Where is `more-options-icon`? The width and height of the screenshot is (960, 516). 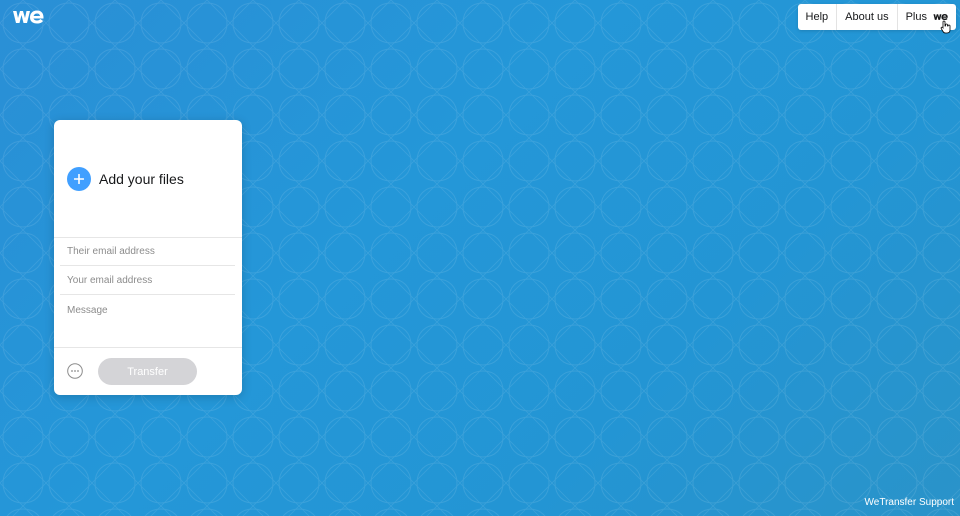 more-options-icon is located at coordinates (75, 371).